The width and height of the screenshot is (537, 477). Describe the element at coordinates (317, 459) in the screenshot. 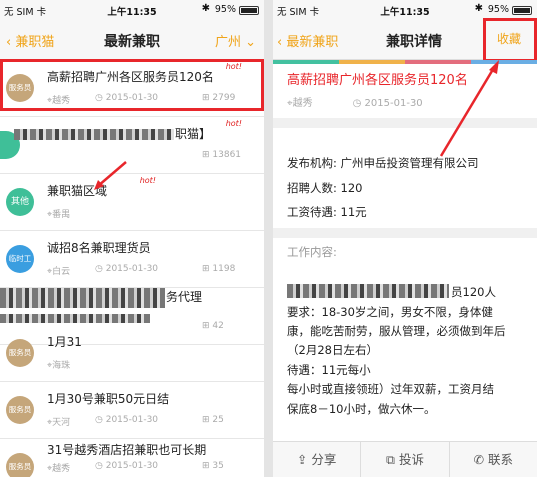

I see `share-button: ⇪ 分享` at that location.